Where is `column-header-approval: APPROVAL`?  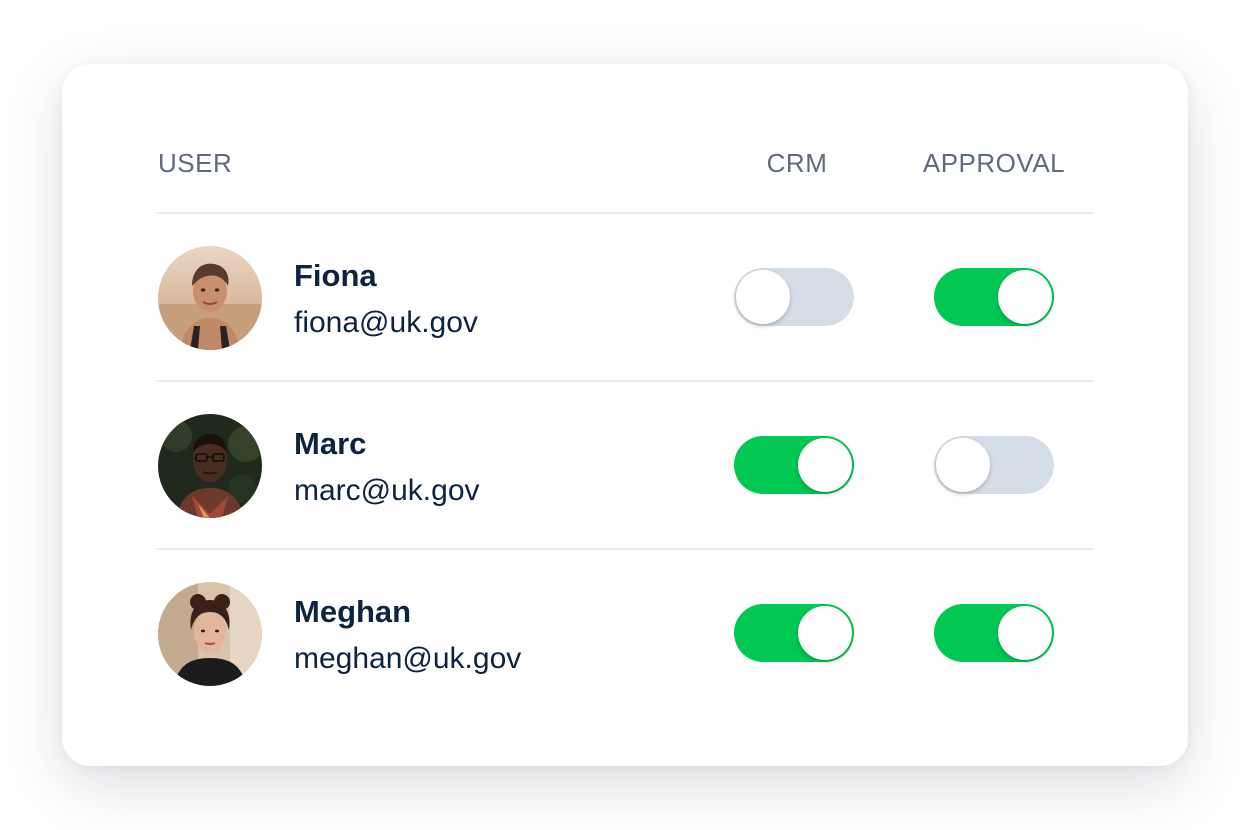 column-header-approval: APPROVAL is located at coordinates (994, 163).